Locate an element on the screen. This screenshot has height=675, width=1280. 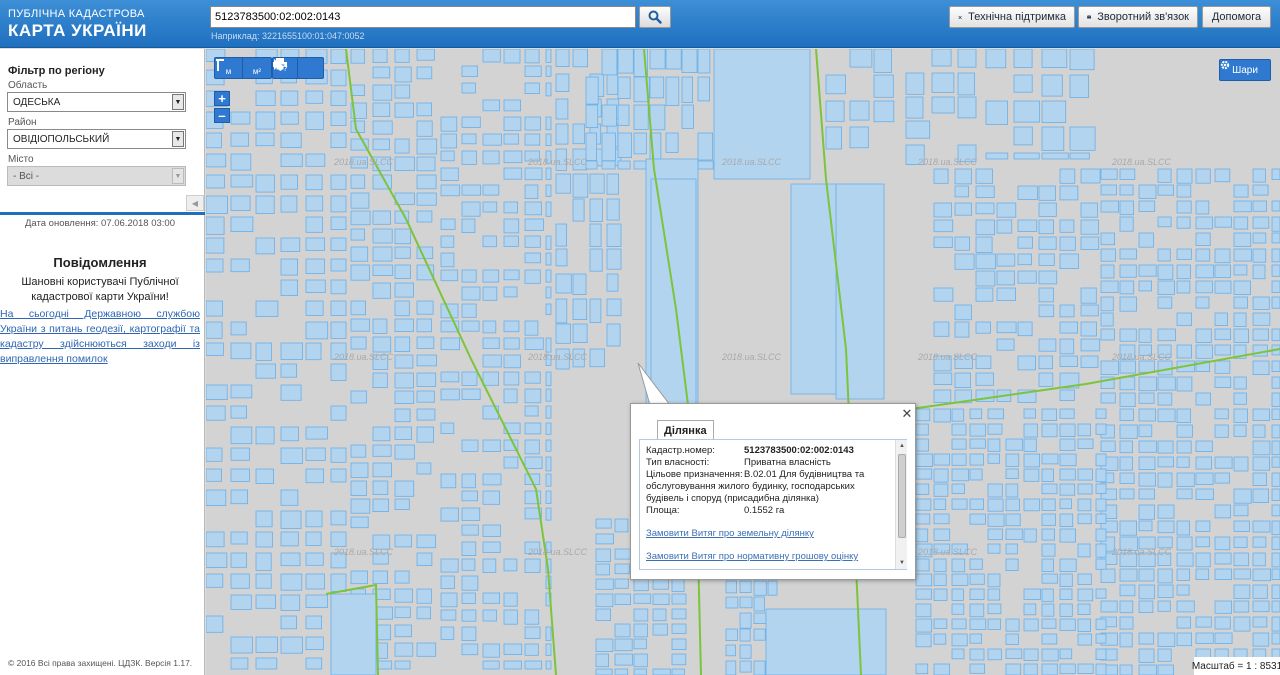
site-logo: ПУБЛІЧНА КАДАСТРОВА КАРТА УКРАЇНИ is located at coordinates (77, 24).